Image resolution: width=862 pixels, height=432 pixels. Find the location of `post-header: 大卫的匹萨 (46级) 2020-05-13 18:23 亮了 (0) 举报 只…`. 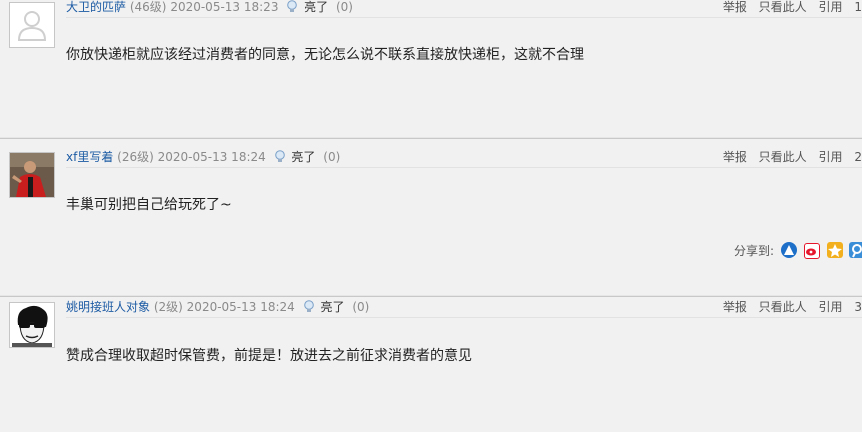

post-header: 大卫的匹萨 (46级) 2020-05-13 18:23 亮了 (0) 举报 只… is located at coordinates (464, 8).